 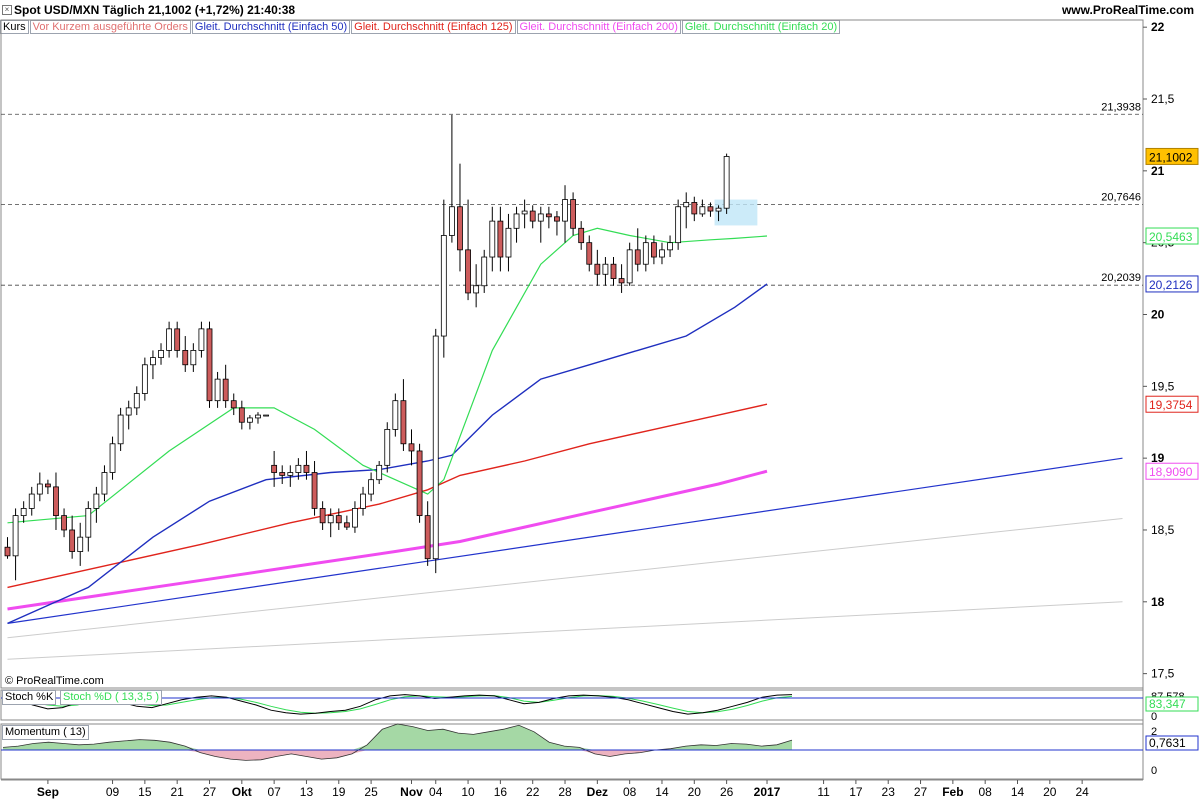 What do you see at coordinates (1082, 792) in the screenshot?
I see `x-tick-label: 24` at bounding box center [1082, 792].